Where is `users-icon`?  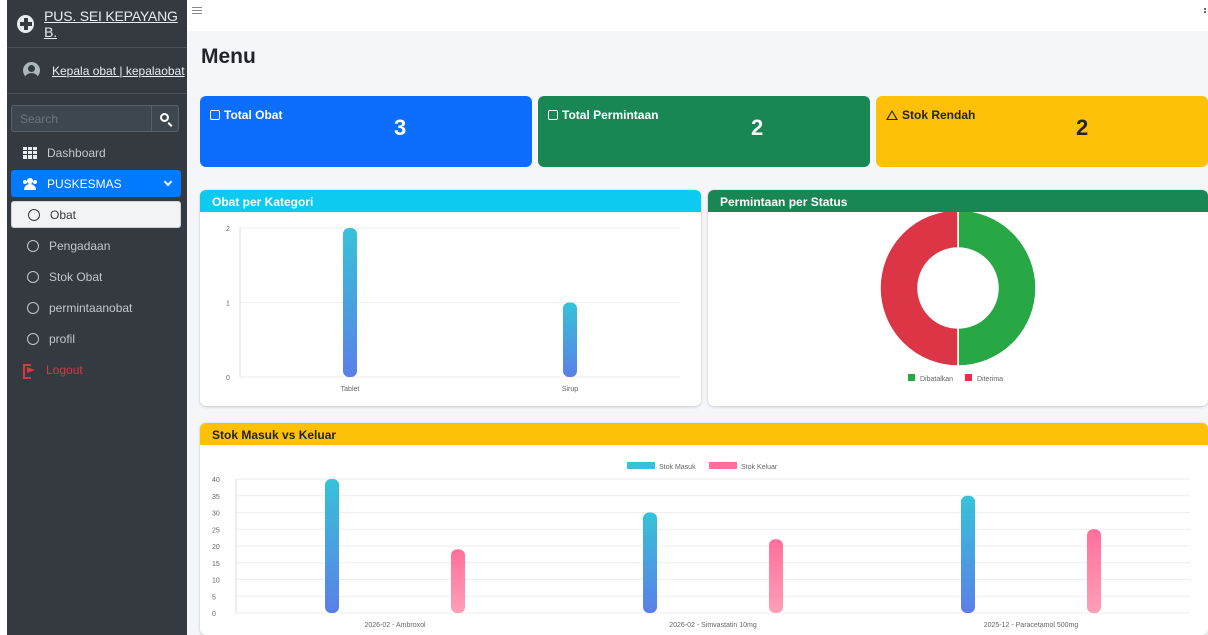
users-icon is located at coordinates (30, 183).